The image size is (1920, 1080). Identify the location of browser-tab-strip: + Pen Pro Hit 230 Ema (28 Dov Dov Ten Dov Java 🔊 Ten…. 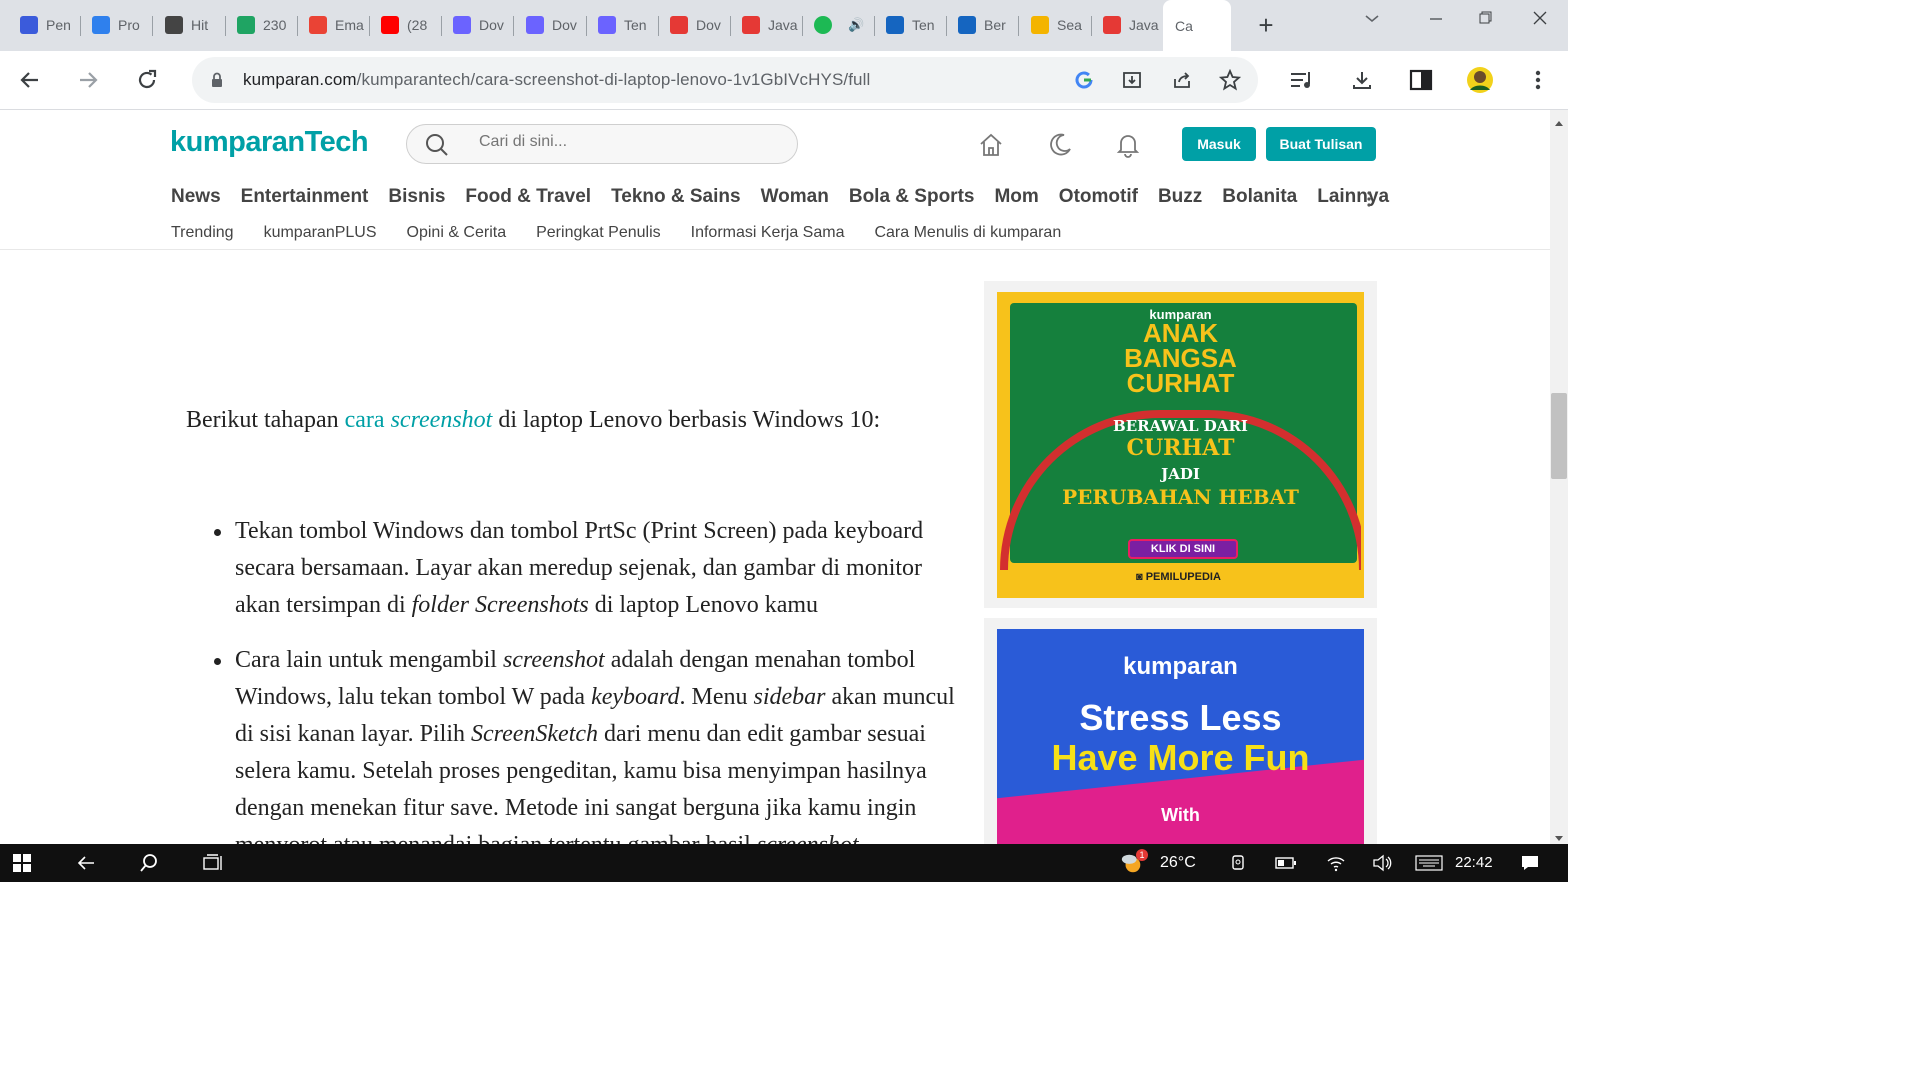
(784, 25).